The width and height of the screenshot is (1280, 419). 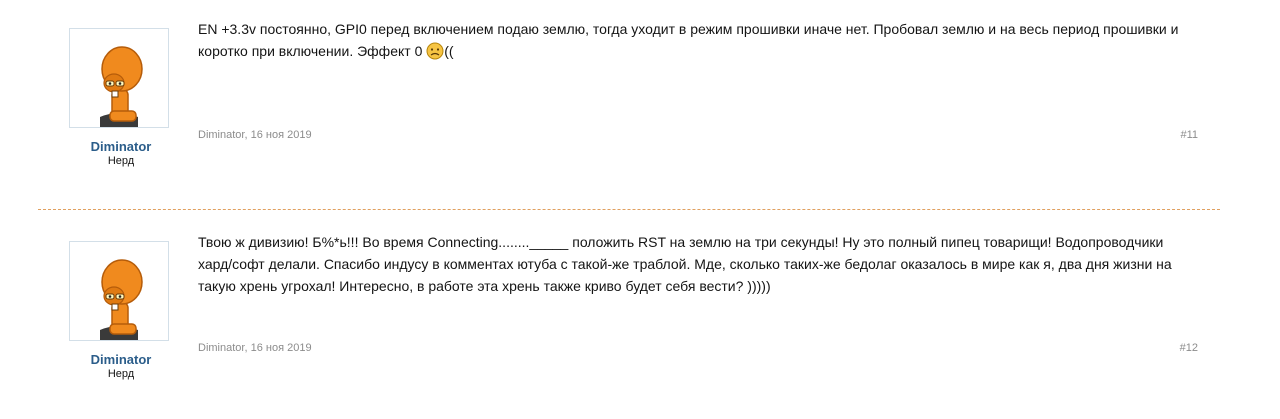 I want to click on post-divider, so click(x=629, y=209).